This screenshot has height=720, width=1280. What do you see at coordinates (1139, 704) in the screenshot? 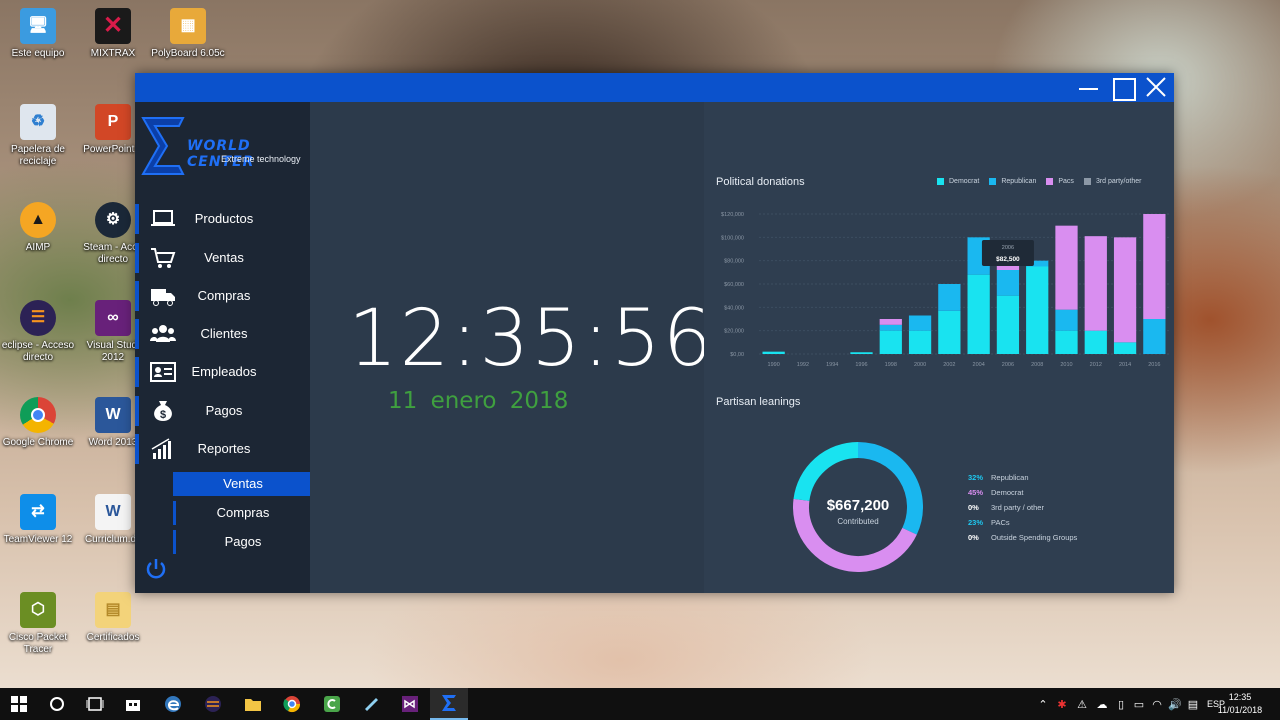
I see `battery-icon: ▭` at bounding box center [1139, 704].